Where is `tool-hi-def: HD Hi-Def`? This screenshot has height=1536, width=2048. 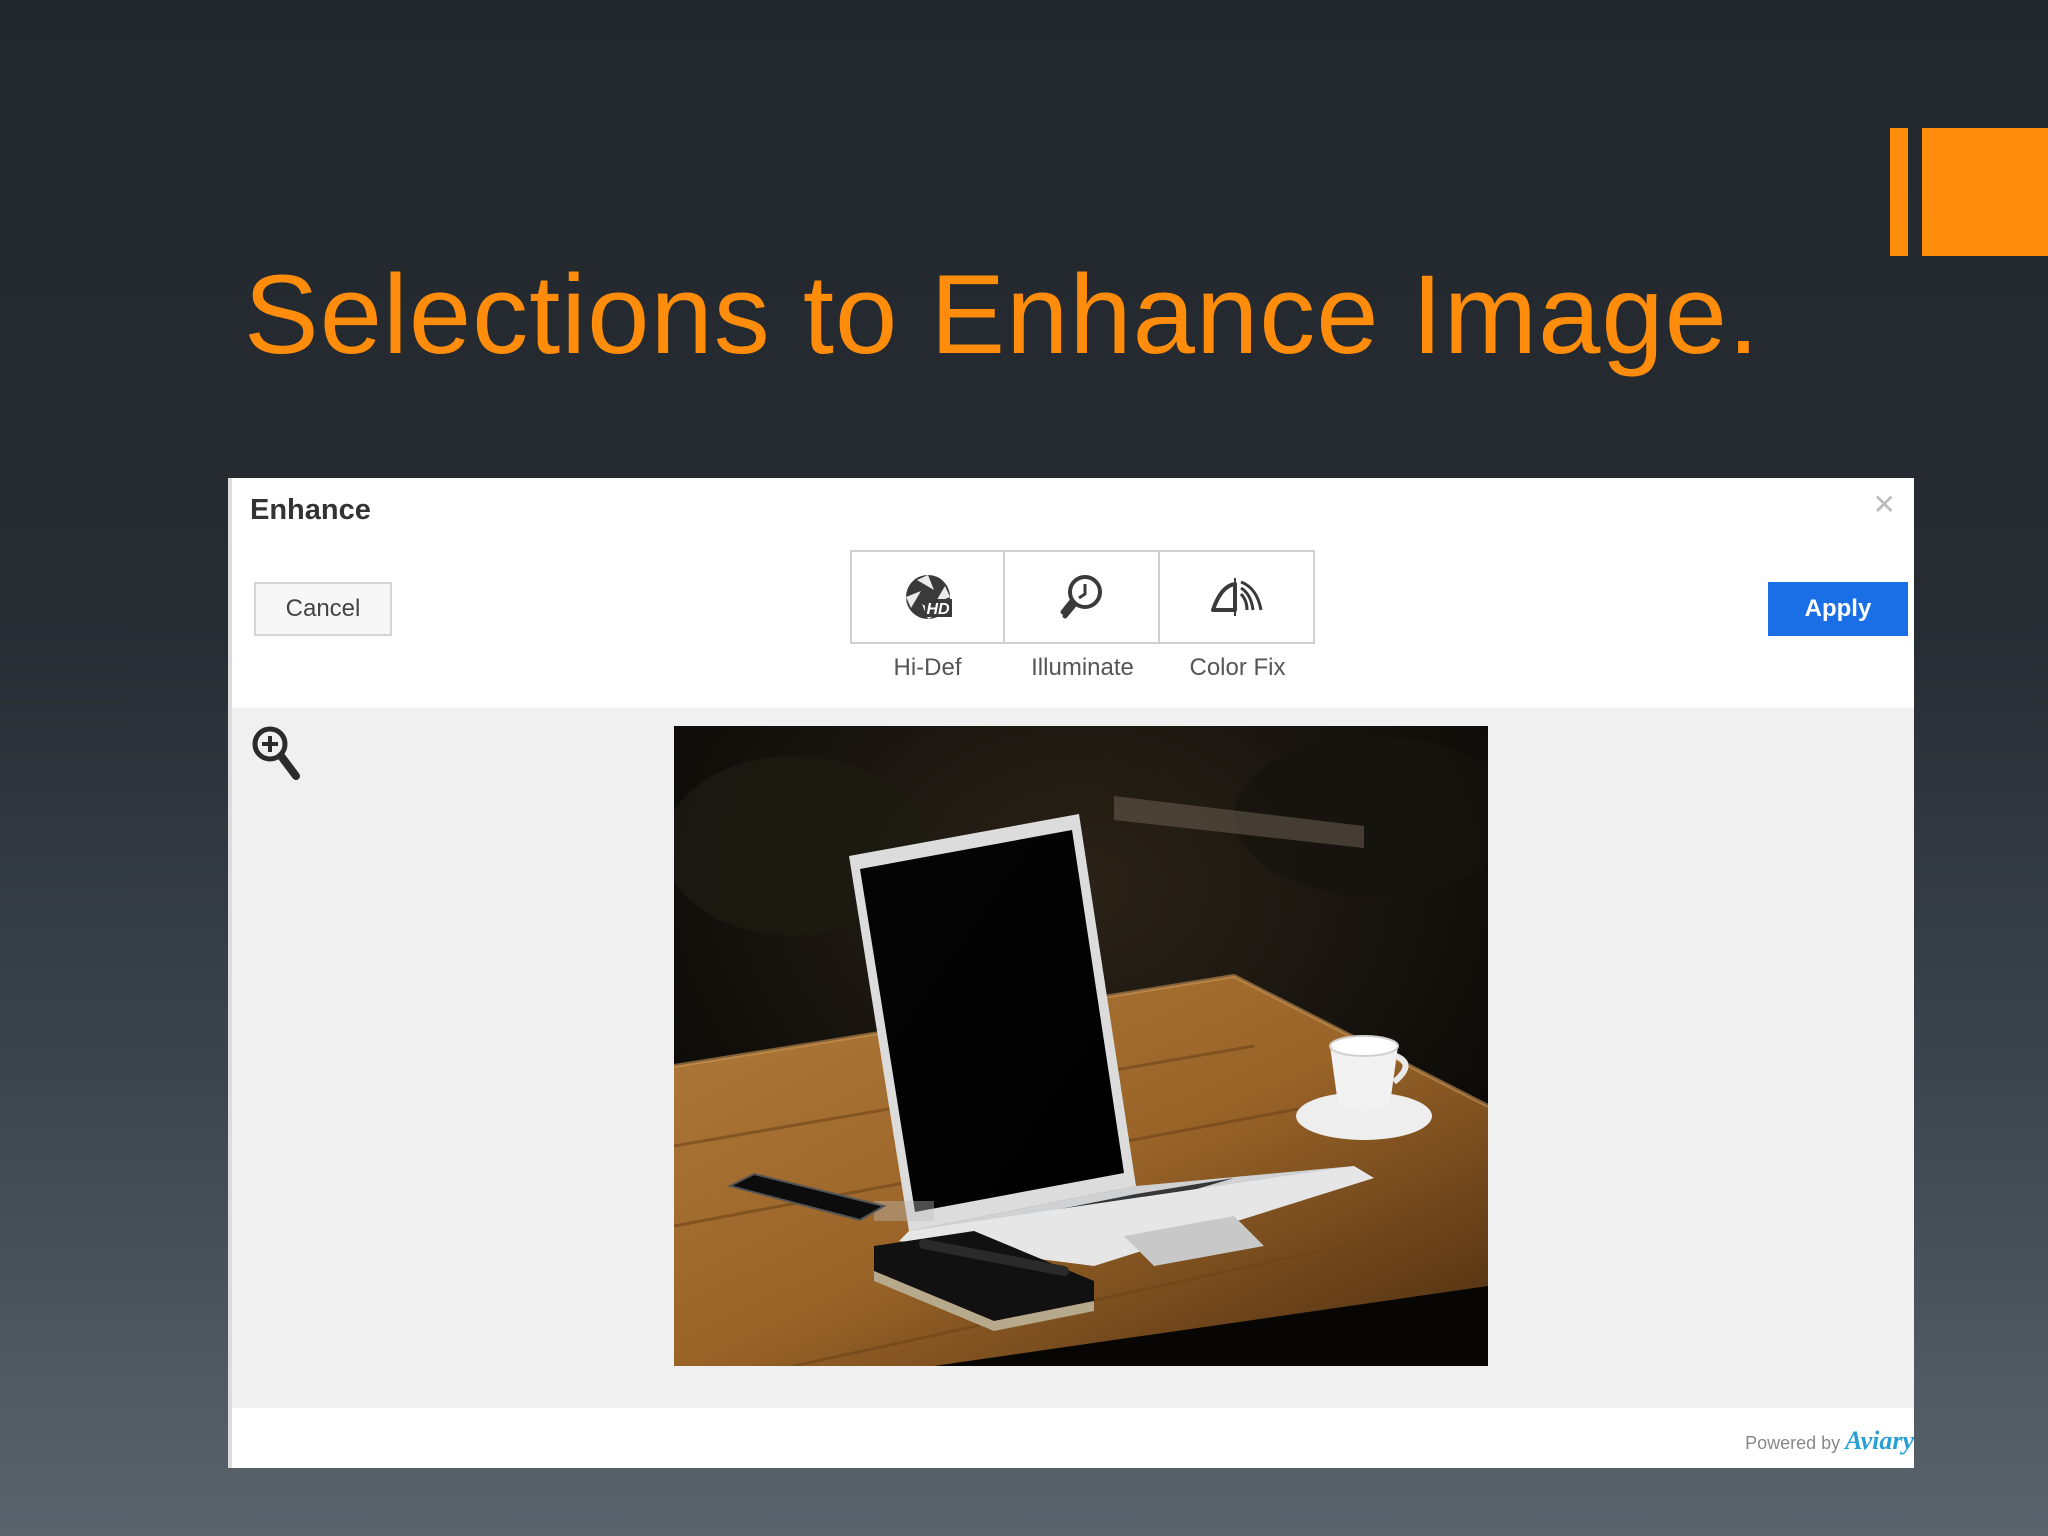 tool-hi-def: HD Hi-Def is located at coordinates (927, 616).